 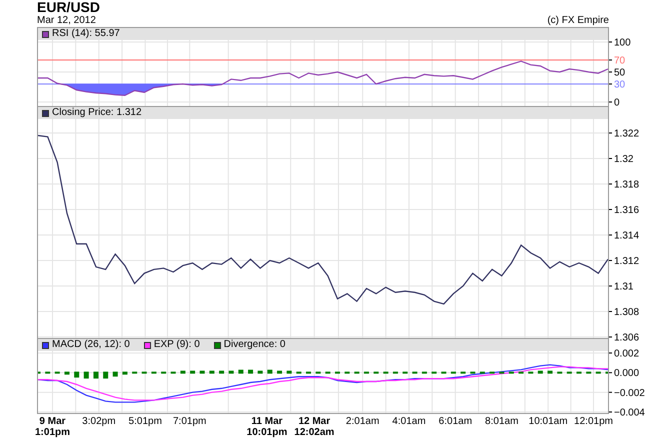 What do you see at coordinates (624, 287) in the screenshot?
I see `axis-label: 1.31` at bounding box center [624, 287].